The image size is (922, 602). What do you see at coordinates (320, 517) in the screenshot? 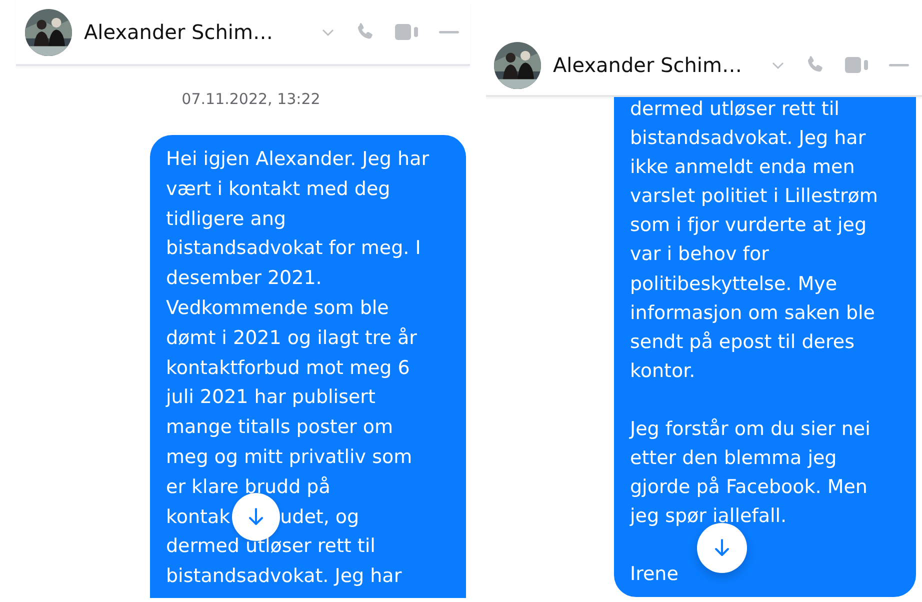
I see `message-text: udet, og` at bounding box center [320, 517].